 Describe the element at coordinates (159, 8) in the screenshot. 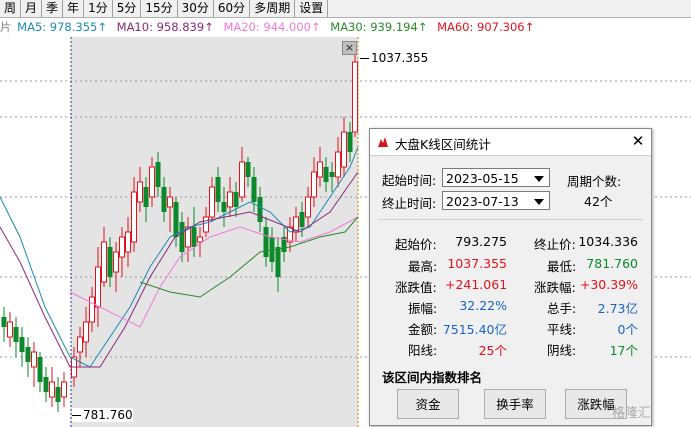

I see `period-15min-button: 15分` at that location.